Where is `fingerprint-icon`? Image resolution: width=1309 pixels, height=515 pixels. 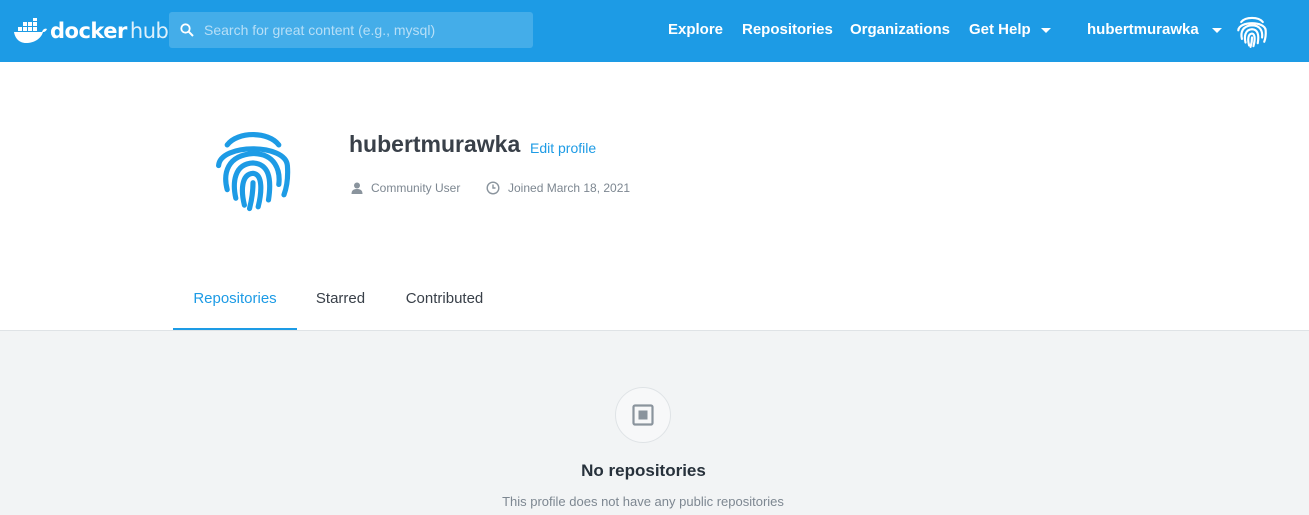
fingerprint-icon is located at coordinates (1252, 31).